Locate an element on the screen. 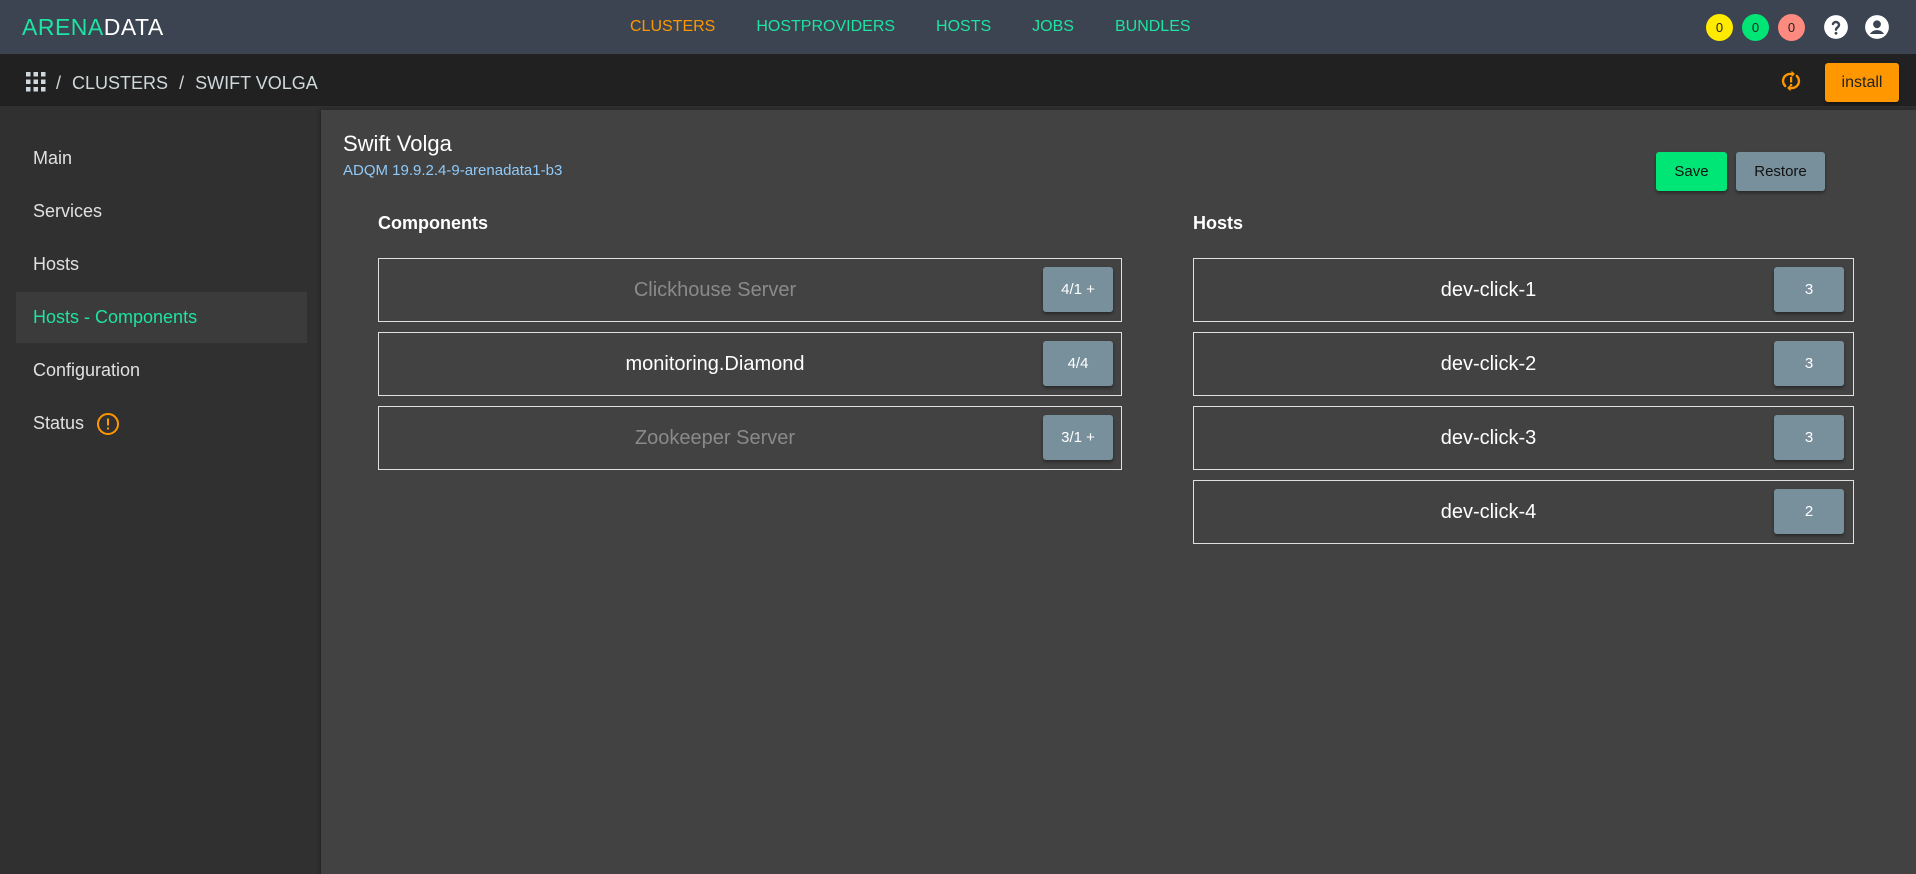  sync-icon is located at coordinates (1791, 81).